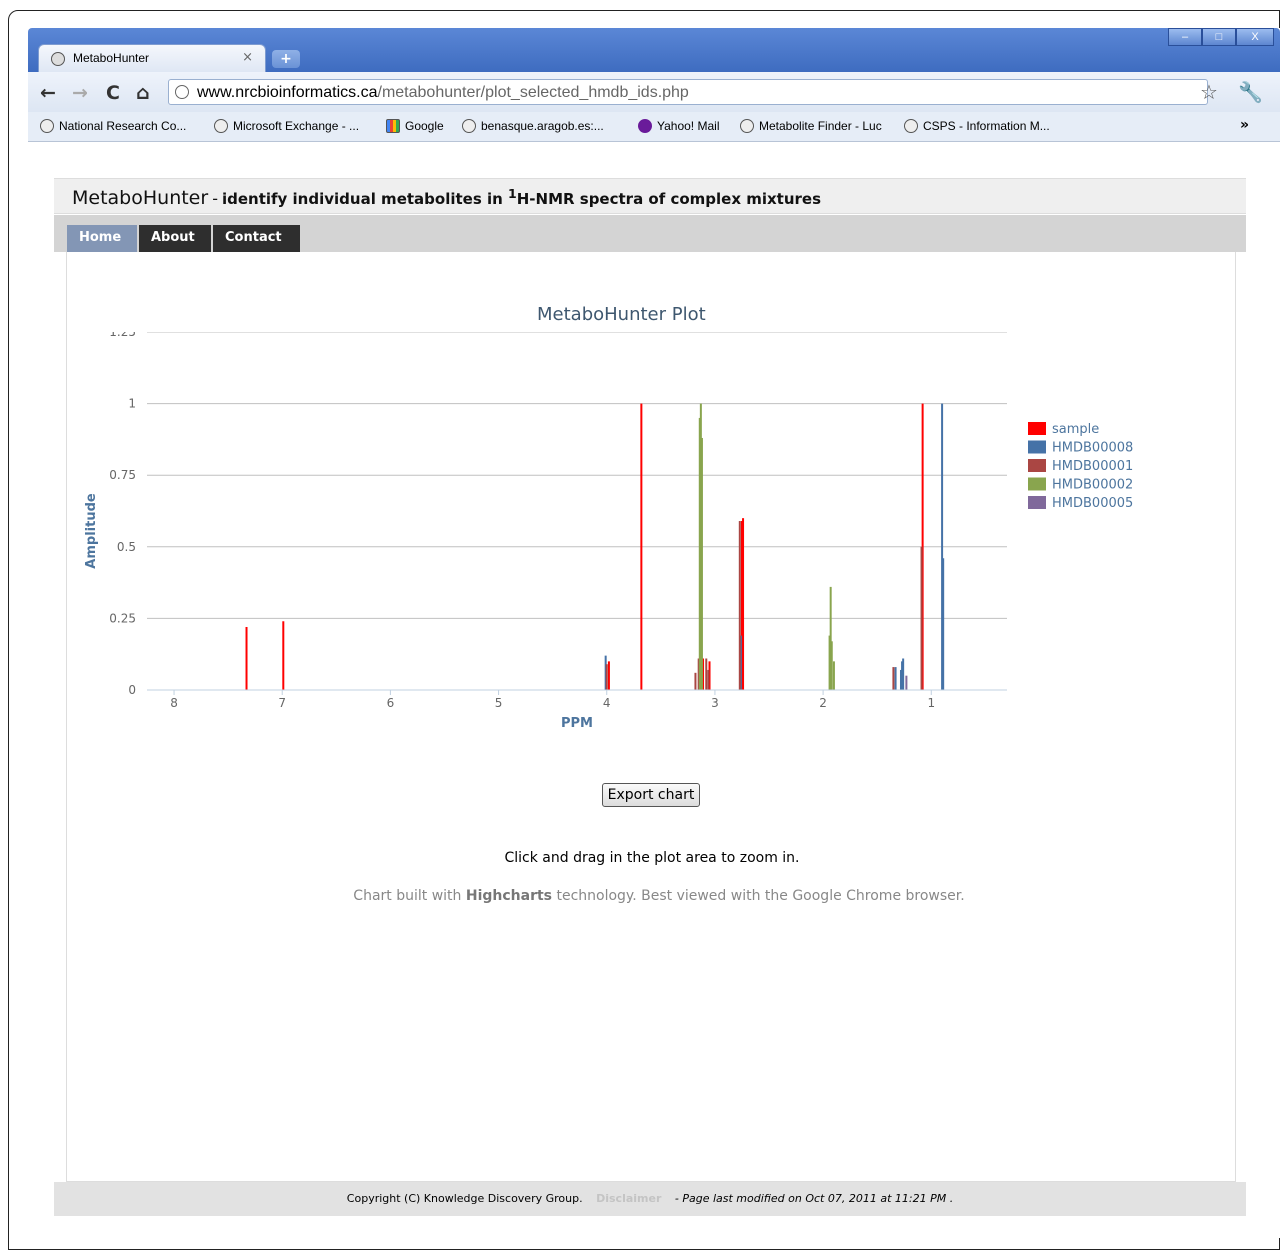 This screenshot has height=1250, width=1280. I want to click on legend-item: HMDB00001, so click(1080, 466).